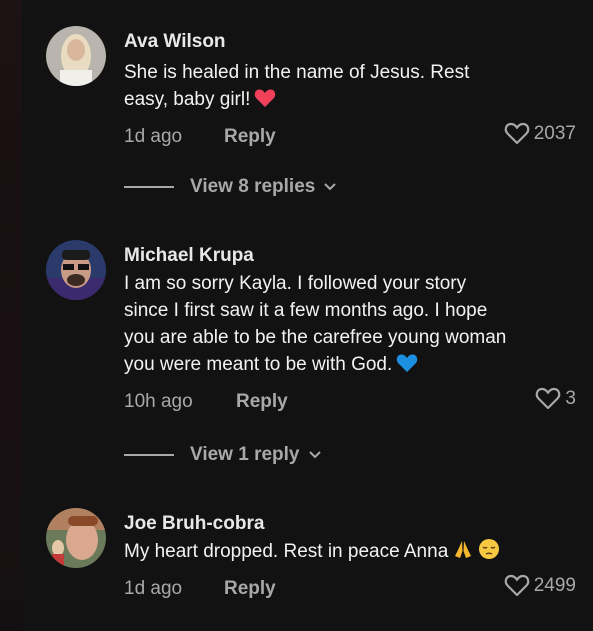  Describe the element at coordinates (463, 553) in the screenshot. I see `folded-hands-icon` at that location.